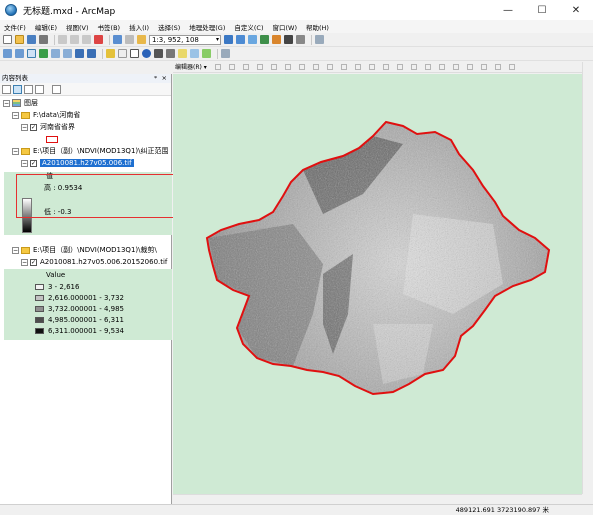  Describe the element at coordinates (17, 89) in the screenshot. I see `list-by-source-icon` at that location.